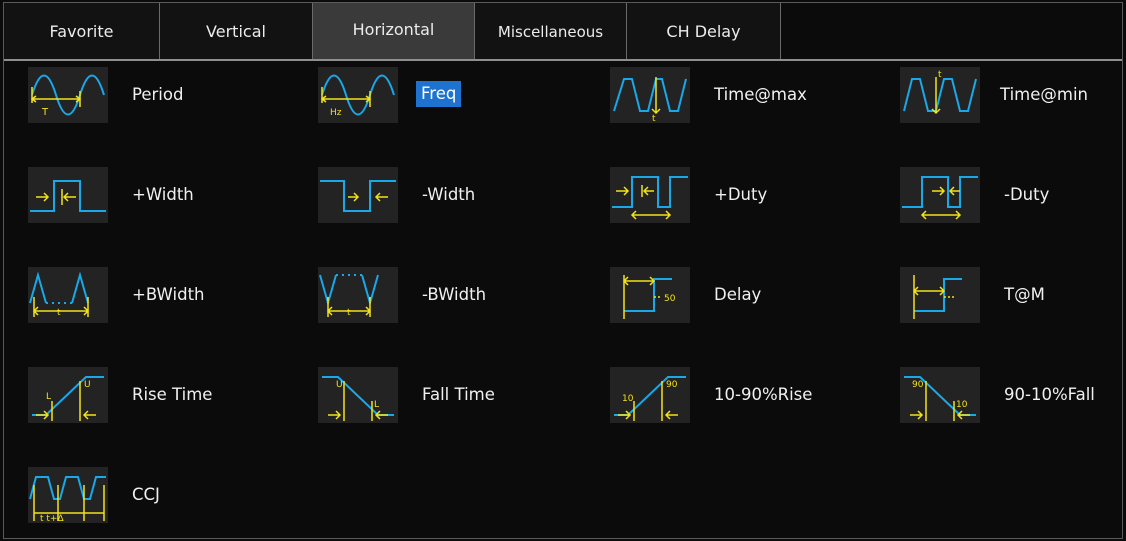 The width and height of the screenshot is (1126, 541). Describe the element at coordinates (741, 194) in the screenshot. I see `item-label: +Duty` at that location.